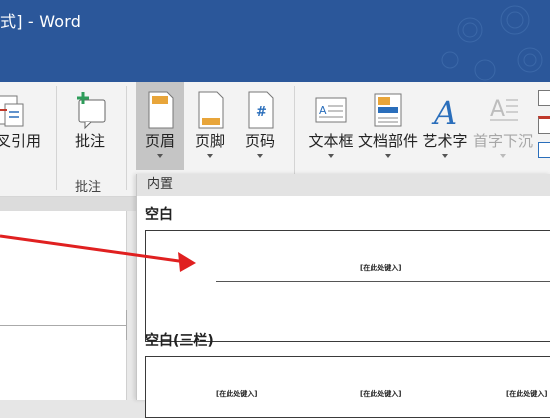  What do you see at coordinates (502, 141) in the screenshot?
I see `drop-cap-label: 首字下沉` at bounding box center [502, 141].